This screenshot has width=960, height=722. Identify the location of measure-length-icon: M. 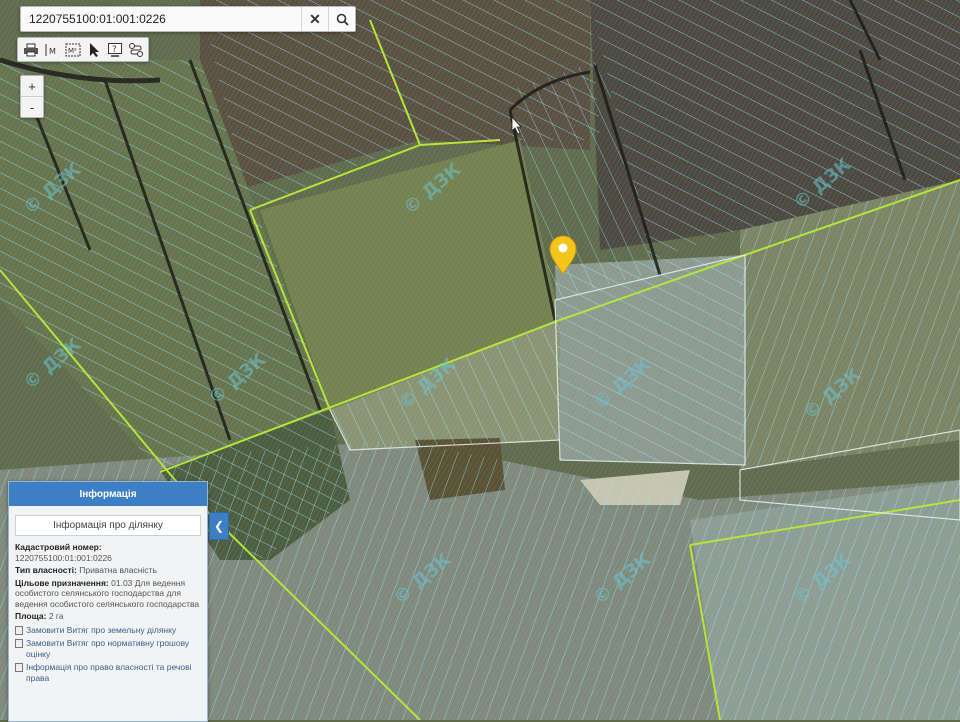
(50, 49).